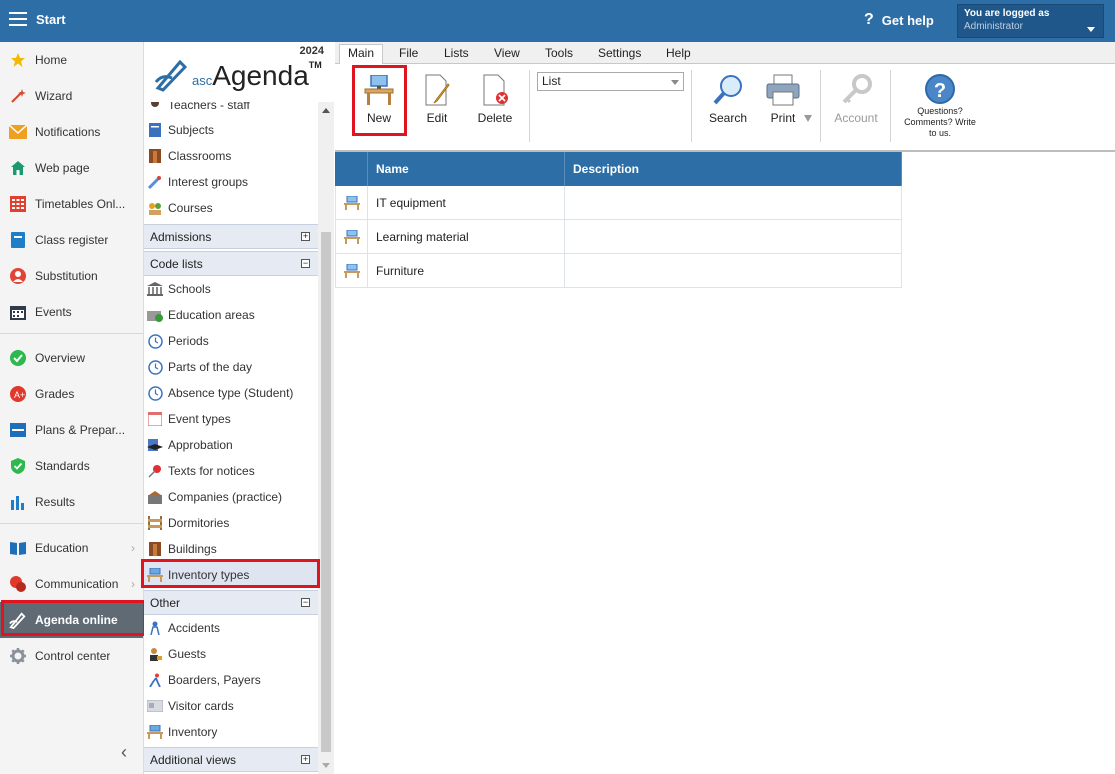 Image resolution: width=1115 pixels, height=774 pixels. Describe the element at coordinates (71, 620) in the screenshot. I see `nav-item-agenda-online: Agenda online` at that location.